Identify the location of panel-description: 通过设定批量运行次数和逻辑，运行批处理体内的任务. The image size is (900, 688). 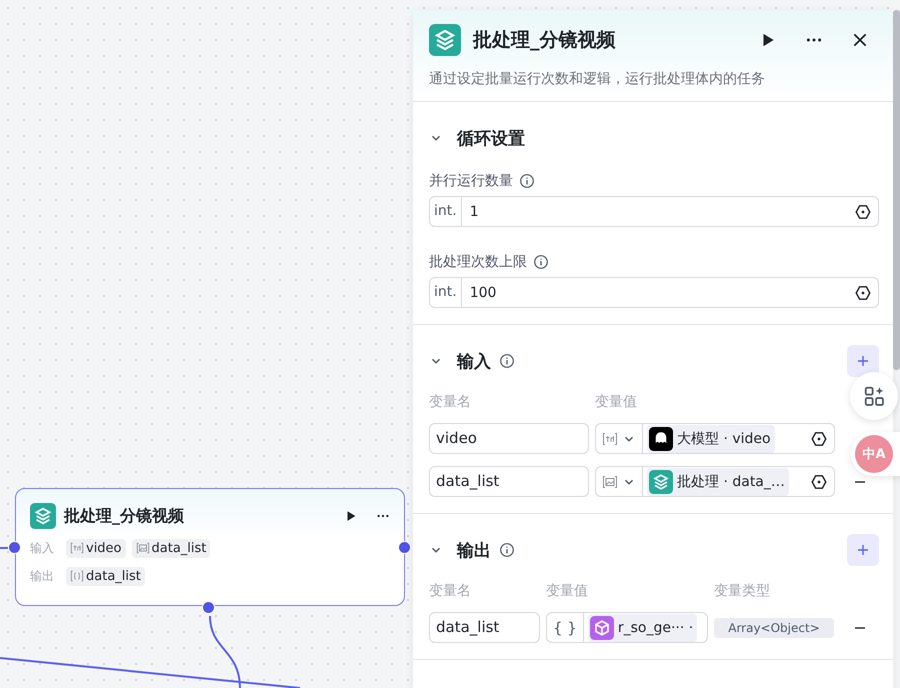
(597, 79).